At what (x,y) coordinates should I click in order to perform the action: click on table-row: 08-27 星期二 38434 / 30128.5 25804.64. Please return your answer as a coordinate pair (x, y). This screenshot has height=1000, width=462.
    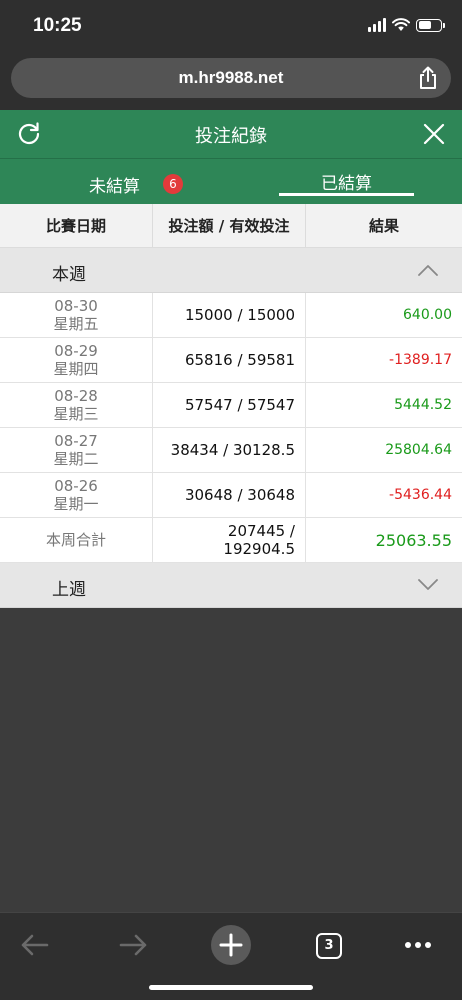
    Looking at the image, I should click on (231, 450).